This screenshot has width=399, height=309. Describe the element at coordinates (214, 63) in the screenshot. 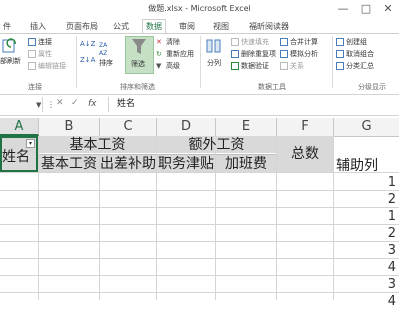

I see `text-to-columns-button: 分列` at that location.